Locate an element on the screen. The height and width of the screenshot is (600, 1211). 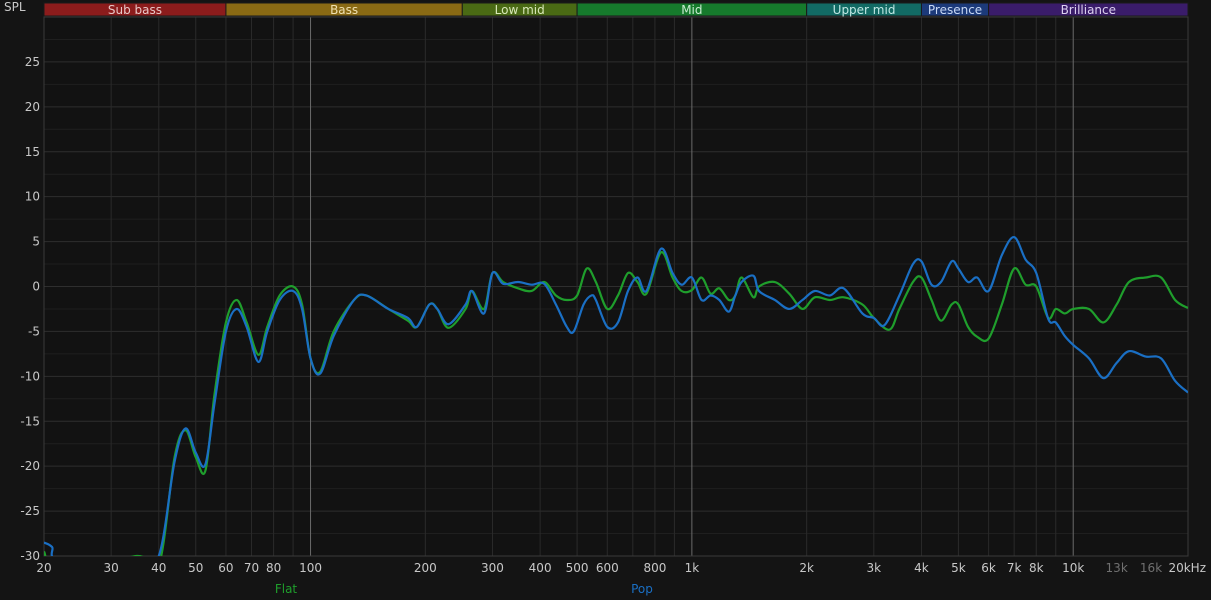
band-label: Bass is located at coordinates (344, 10).